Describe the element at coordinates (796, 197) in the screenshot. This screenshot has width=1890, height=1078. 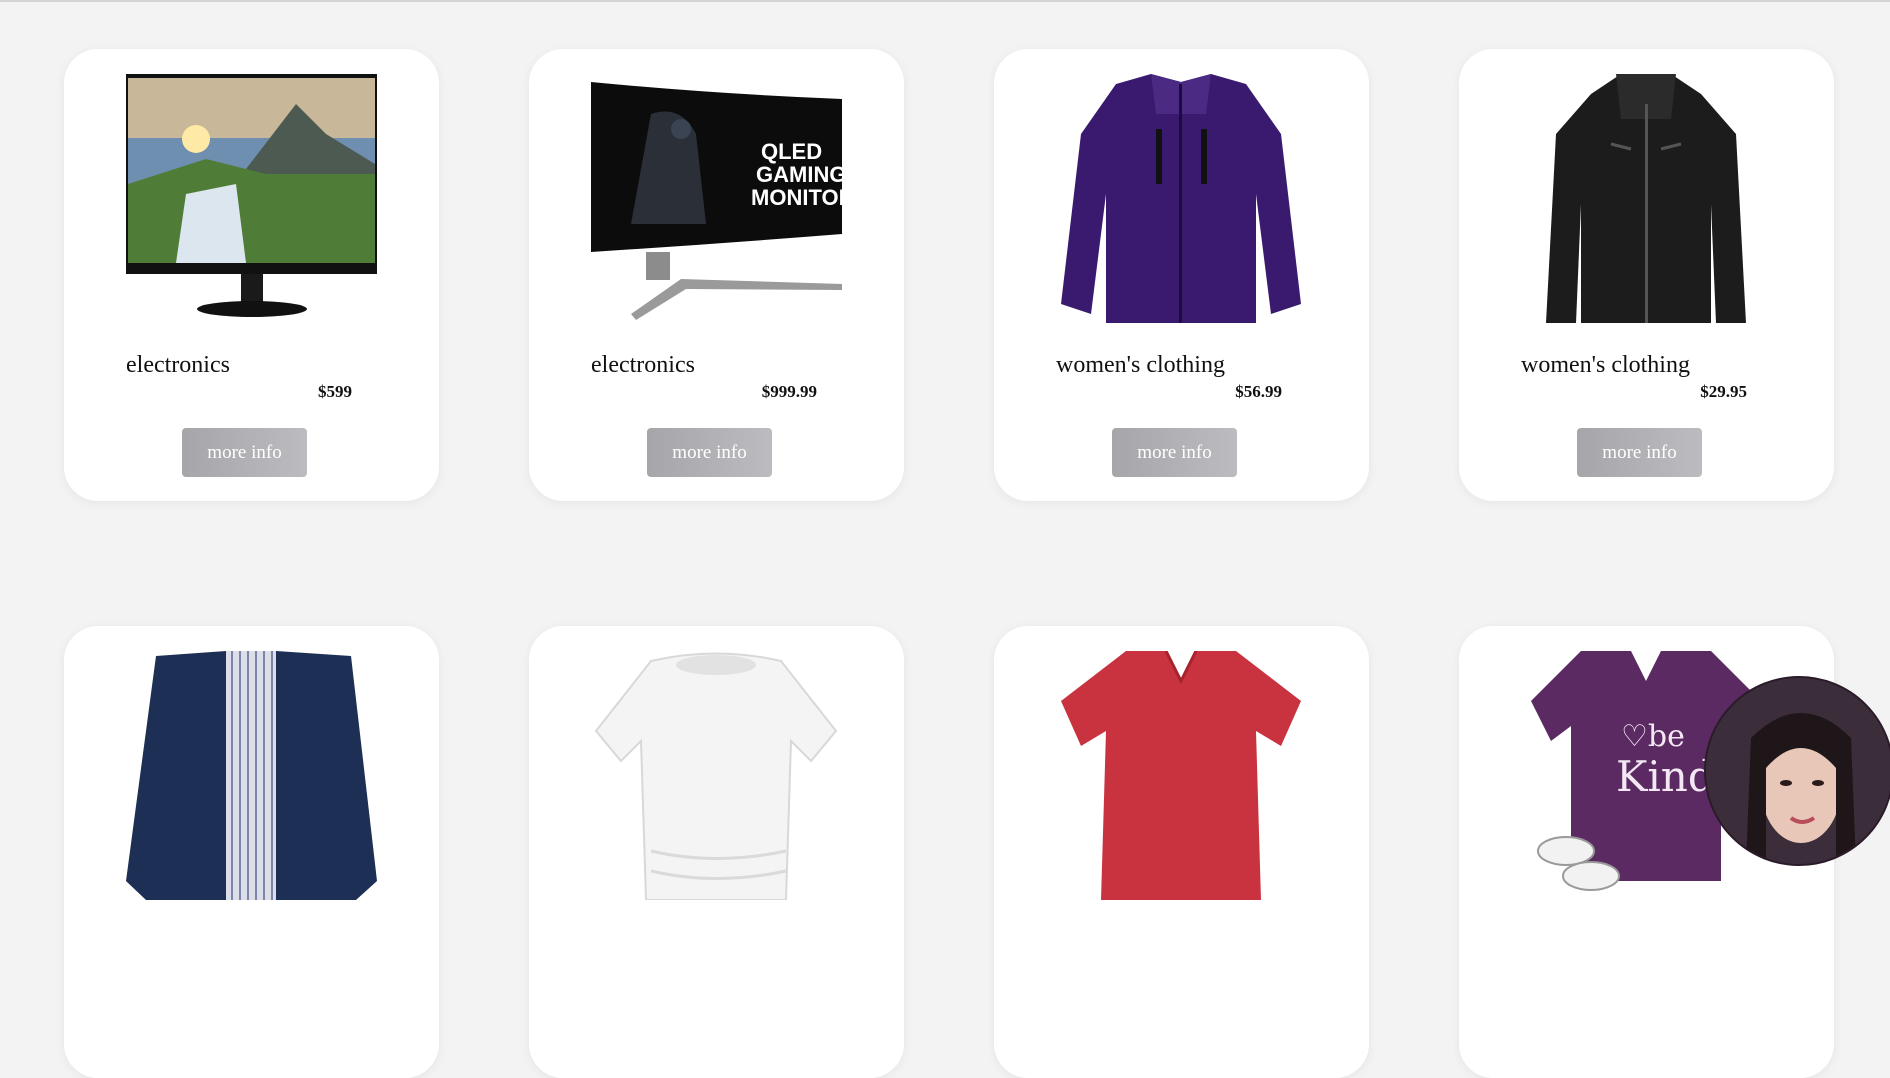
I see `monitor-text-monitor: MONITOR` at that location.